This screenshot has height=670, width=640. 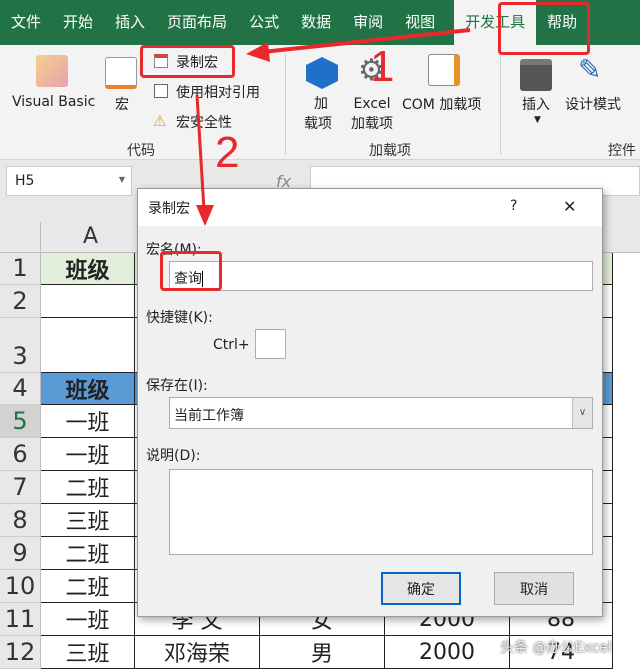 I want to click on arrow-1-head, so click(x=258, y=52).